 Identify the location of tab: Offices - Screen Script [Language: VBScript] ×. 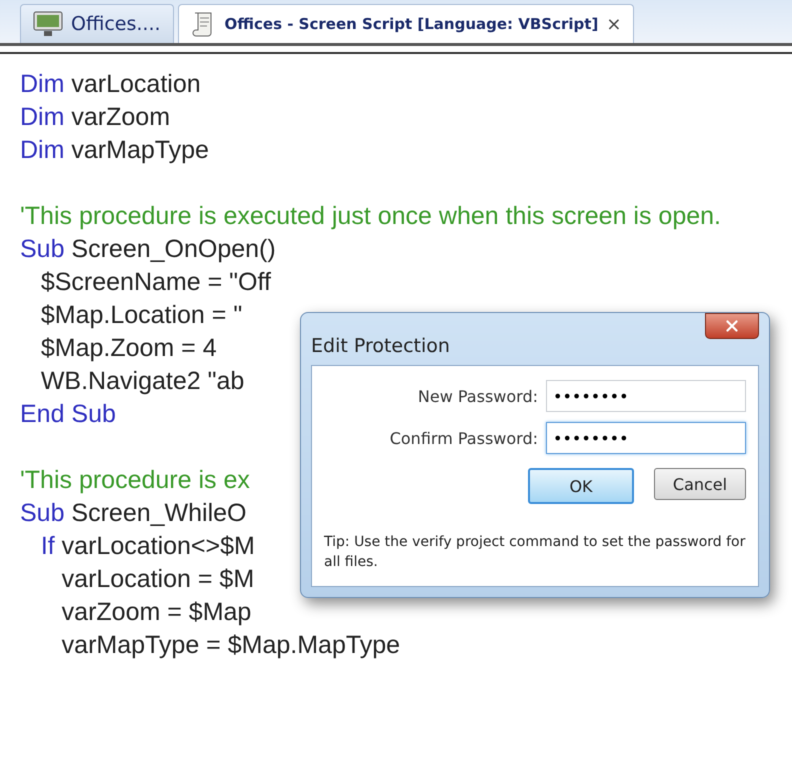
(406, 23).